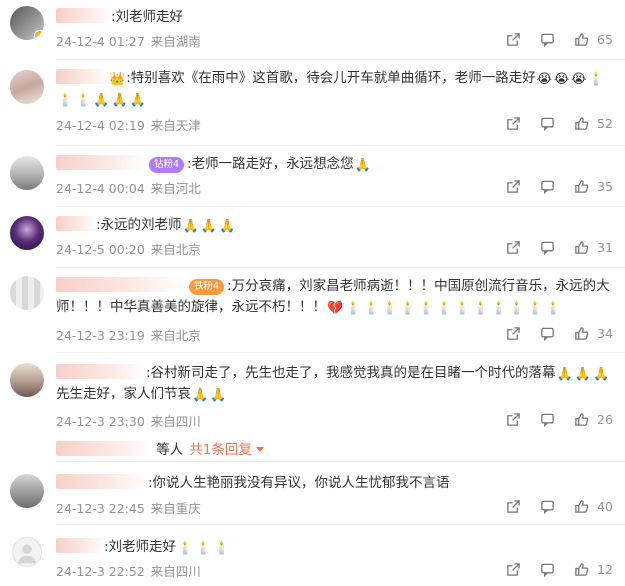 The width and height of the screenshot is (625, 586). What do you see at coordinates (128, 125) in the screenshot?
I see `comment-meta: 24-12-4 02:19 来自天津` at bounding box center [128, 125].